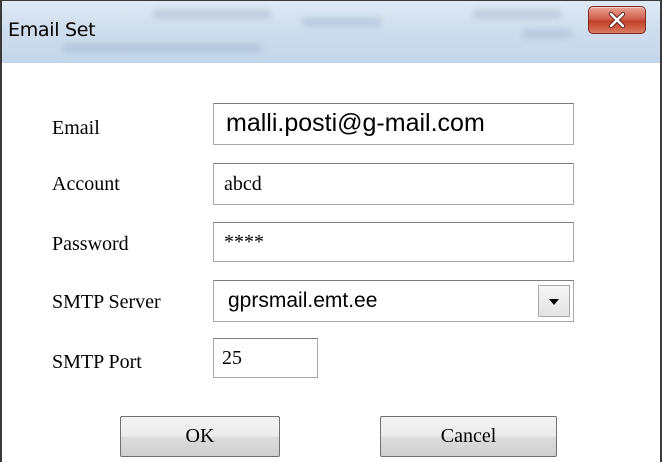 Image resolution: width=662 pixels, height=463 pixels. I want to click on email-label: Email, so click(76, 128).